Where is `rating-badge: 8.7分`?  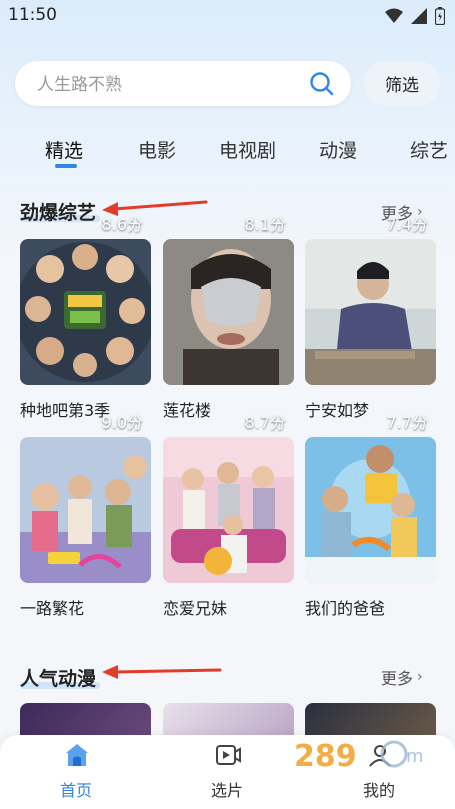 rating-badge: 8.7分 is located at coordinates (265, 422).